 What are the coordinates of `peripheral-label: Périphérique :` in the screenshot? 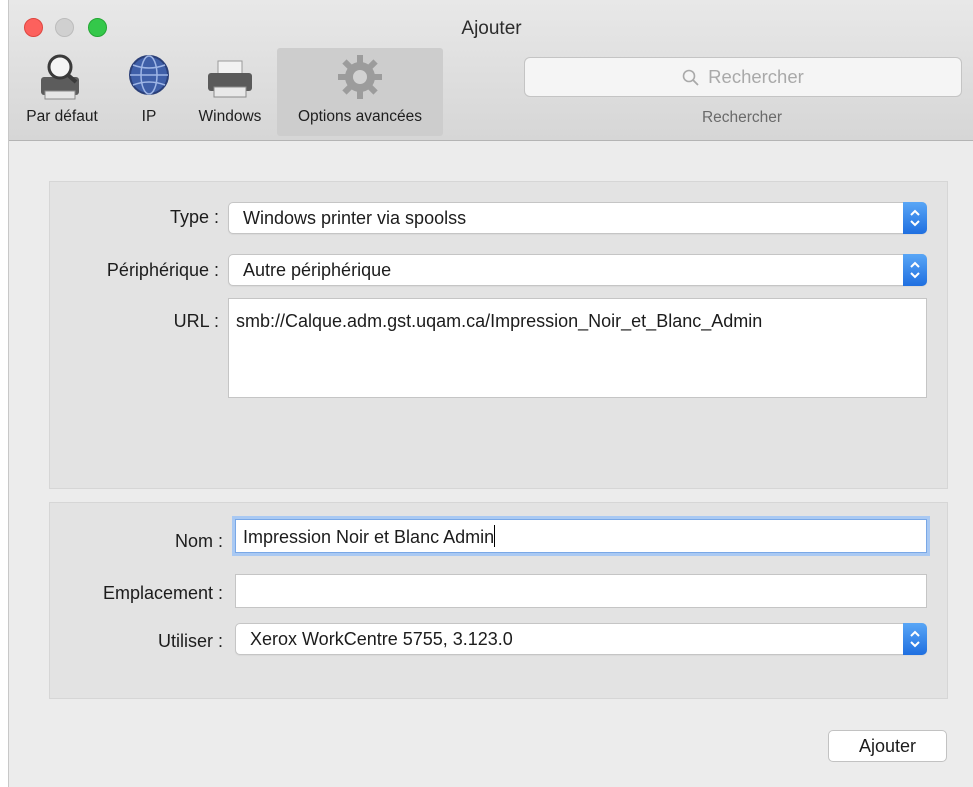 It's located at (162, 270).